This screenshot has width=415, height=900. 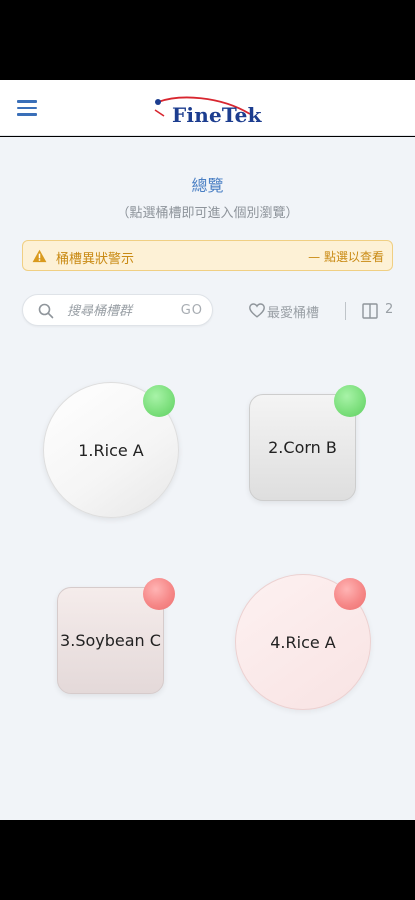 What do you see at coordinates (207, 213) in the screenshot?
I see `page-subtitle: （點選桶槽即可進入個別瀏覽）` at bounding box center [207, 213].